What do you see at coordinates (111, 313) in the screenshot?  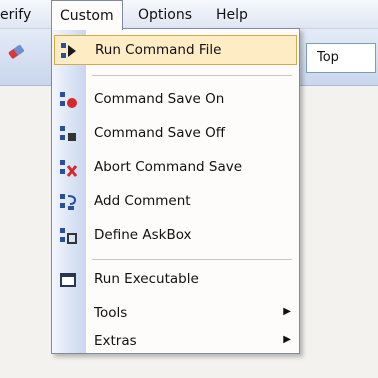 I see `menu-item-label: Tools` at bounding box center [111, 313].